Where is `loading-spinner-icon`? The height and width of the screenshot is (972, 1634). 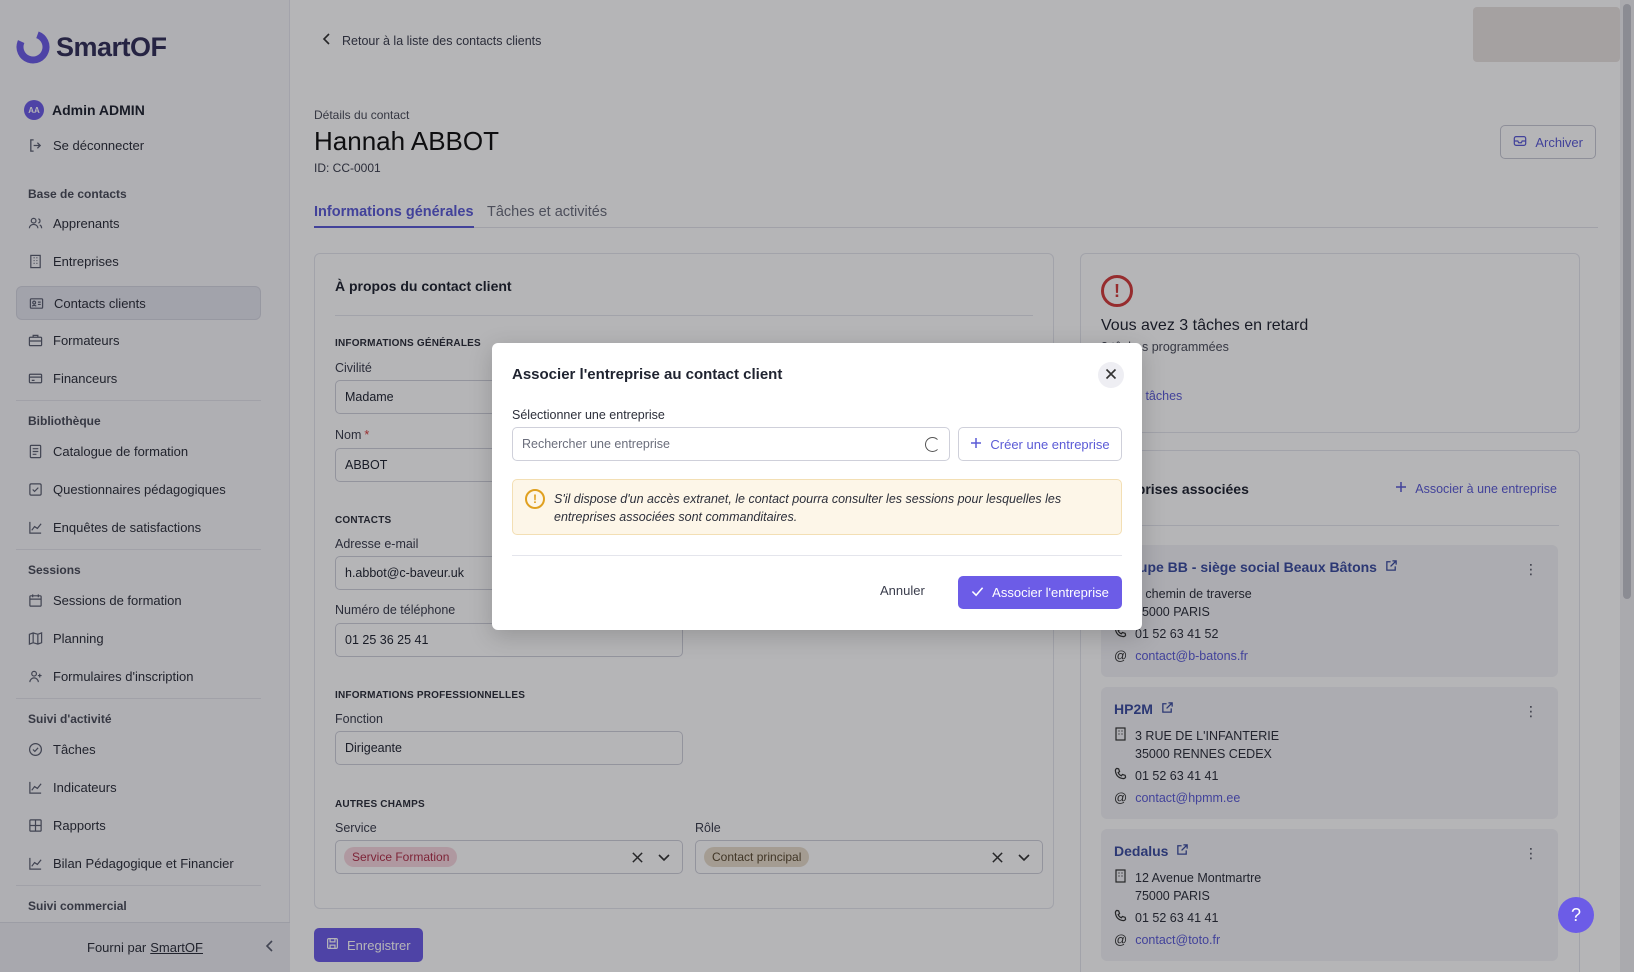 loading-spinner-icon is located at coordinates (932, 444).